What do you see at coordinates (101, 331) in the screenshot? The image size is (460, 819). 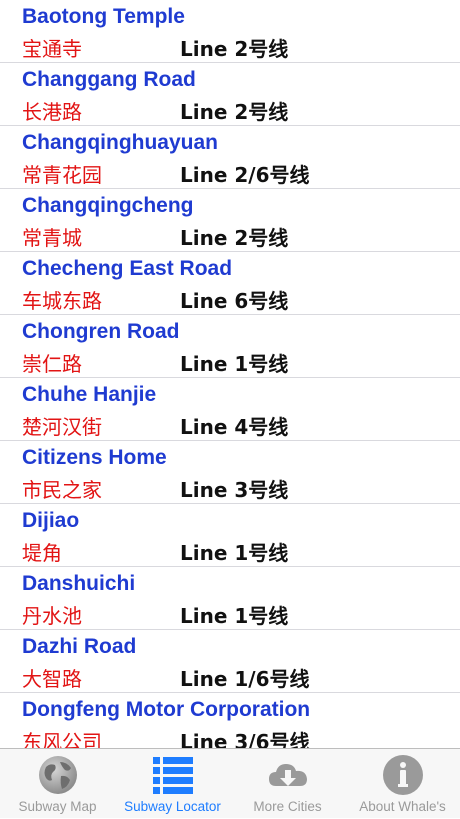 I see `station-name-english: Chongren Road` at bounding box center [101, 331].